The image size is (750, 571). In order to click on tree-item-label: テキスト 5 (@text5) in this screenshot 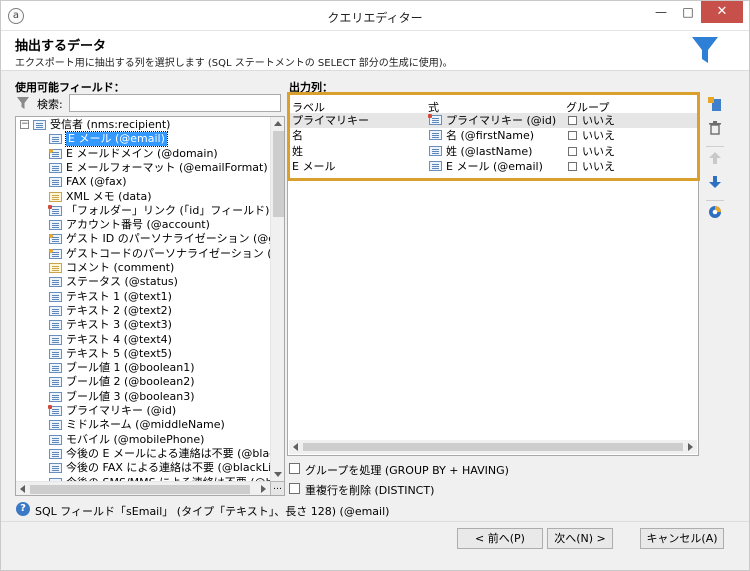, I will do `click(119, 353)`.